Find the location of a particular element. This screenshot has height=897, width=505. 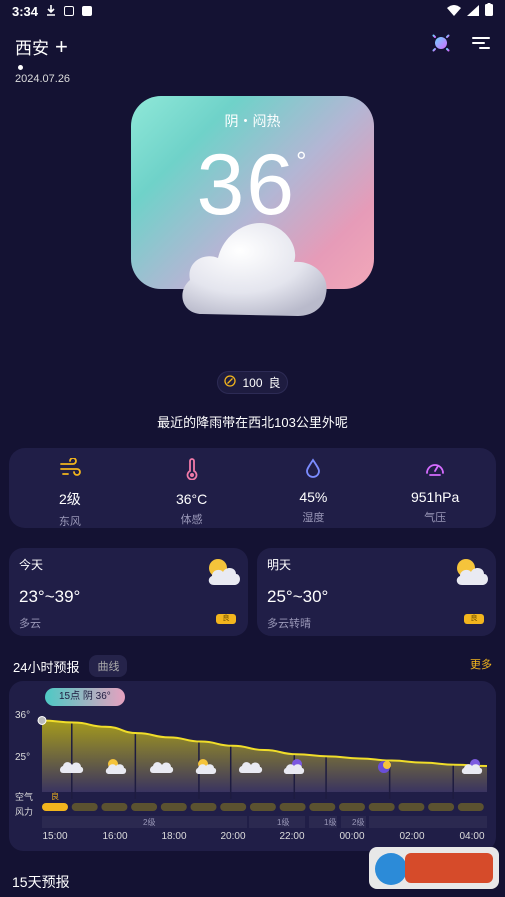

metrics-panel: 2级 东风 36°C 体感 45% 湿度 951hPa 气压 is located at coordinates (252, 488).